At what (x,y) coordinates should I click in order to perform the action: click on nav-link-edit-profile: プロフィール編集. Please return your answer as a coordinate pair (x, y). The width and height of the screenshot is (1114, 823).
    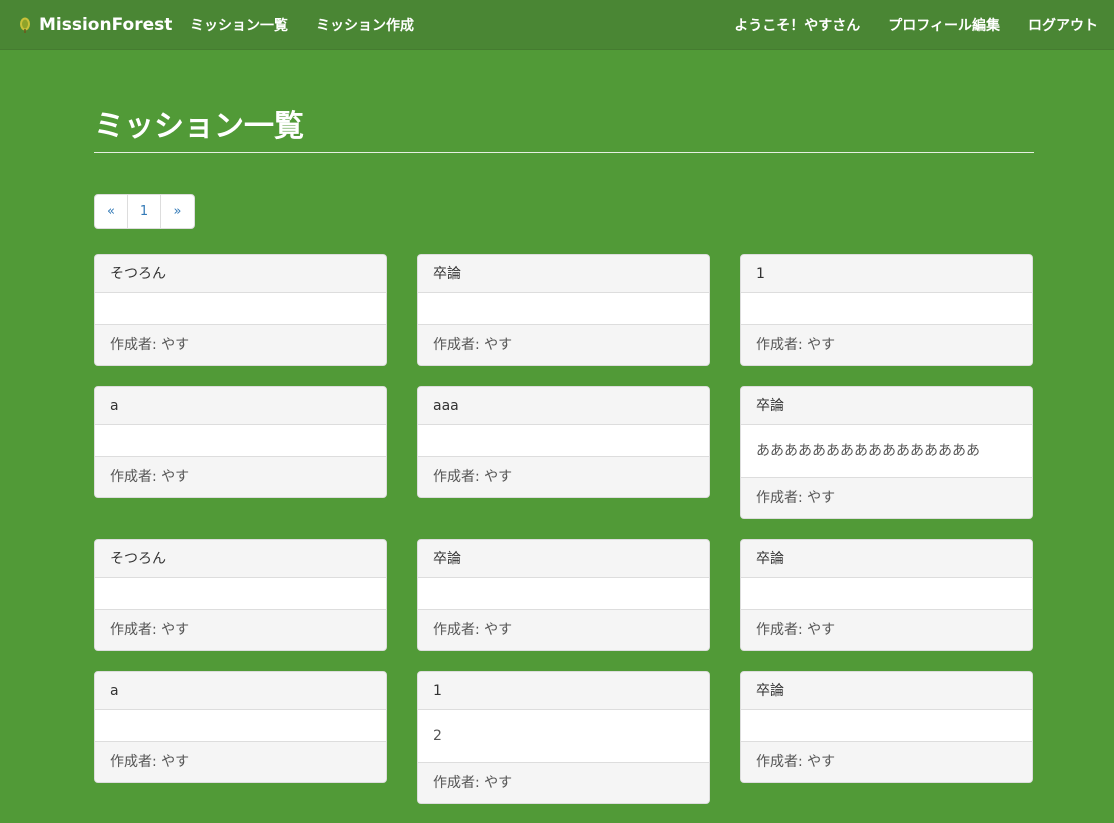
    Looking at the image, I should click on (944, 25).